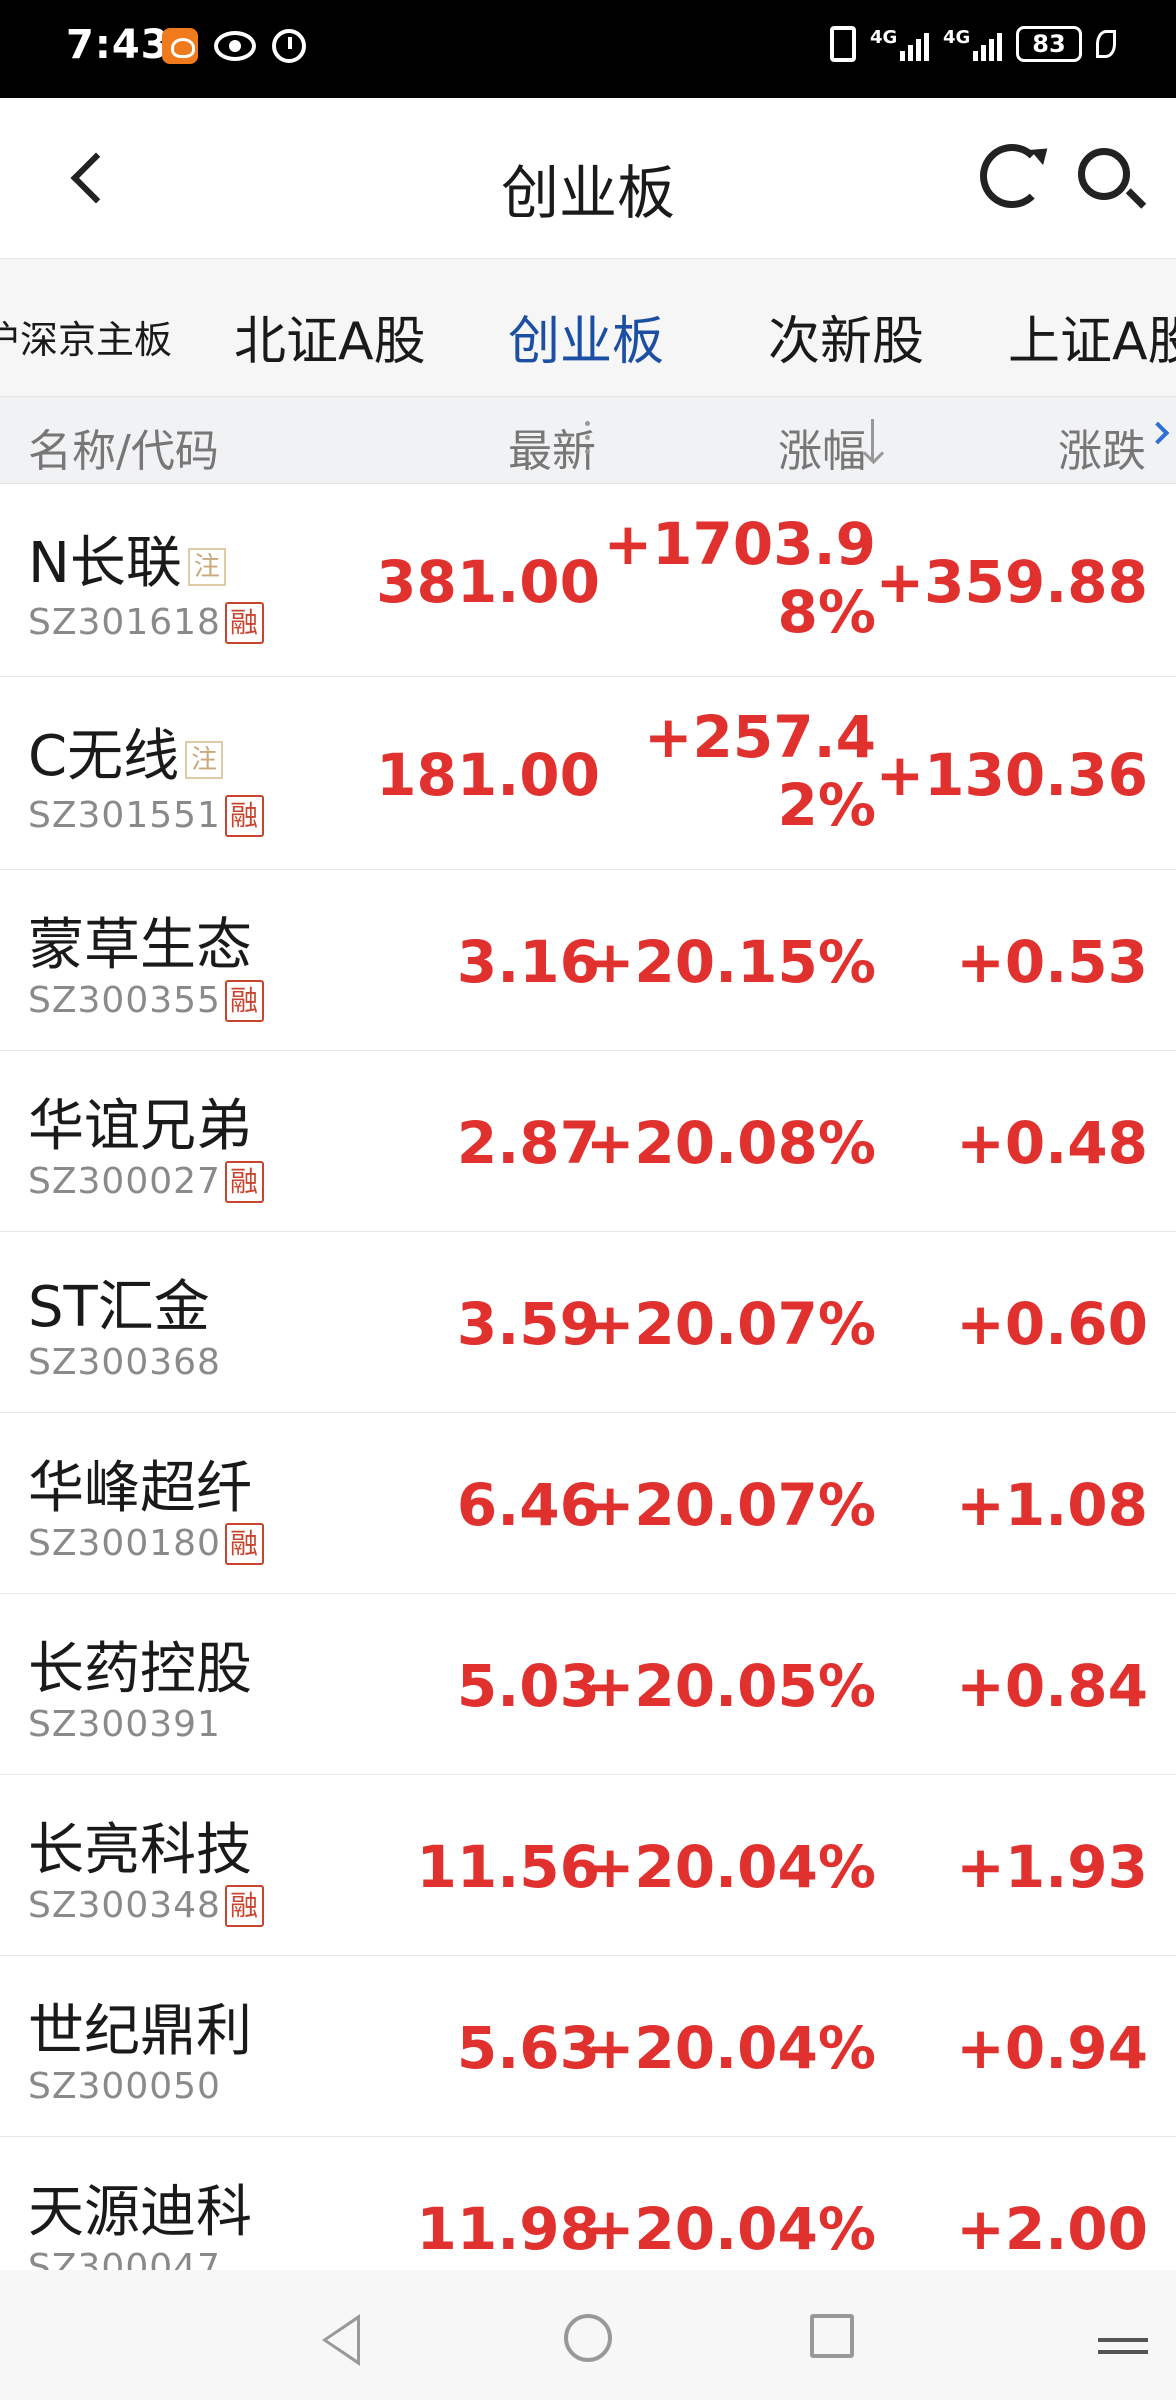 The width and height of the screenshot is (1176, 2400). I want to click on latest-price: 181.00, so click(488, 775).